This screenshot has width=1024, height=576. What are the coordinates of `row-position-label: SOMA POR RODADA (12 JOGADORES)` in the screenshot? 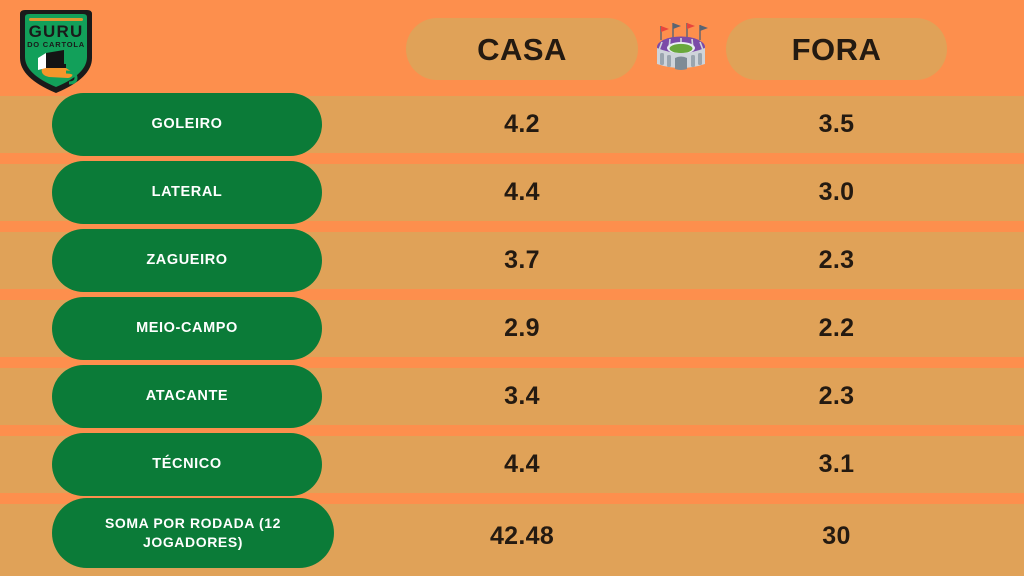 It's located at (193, 532).